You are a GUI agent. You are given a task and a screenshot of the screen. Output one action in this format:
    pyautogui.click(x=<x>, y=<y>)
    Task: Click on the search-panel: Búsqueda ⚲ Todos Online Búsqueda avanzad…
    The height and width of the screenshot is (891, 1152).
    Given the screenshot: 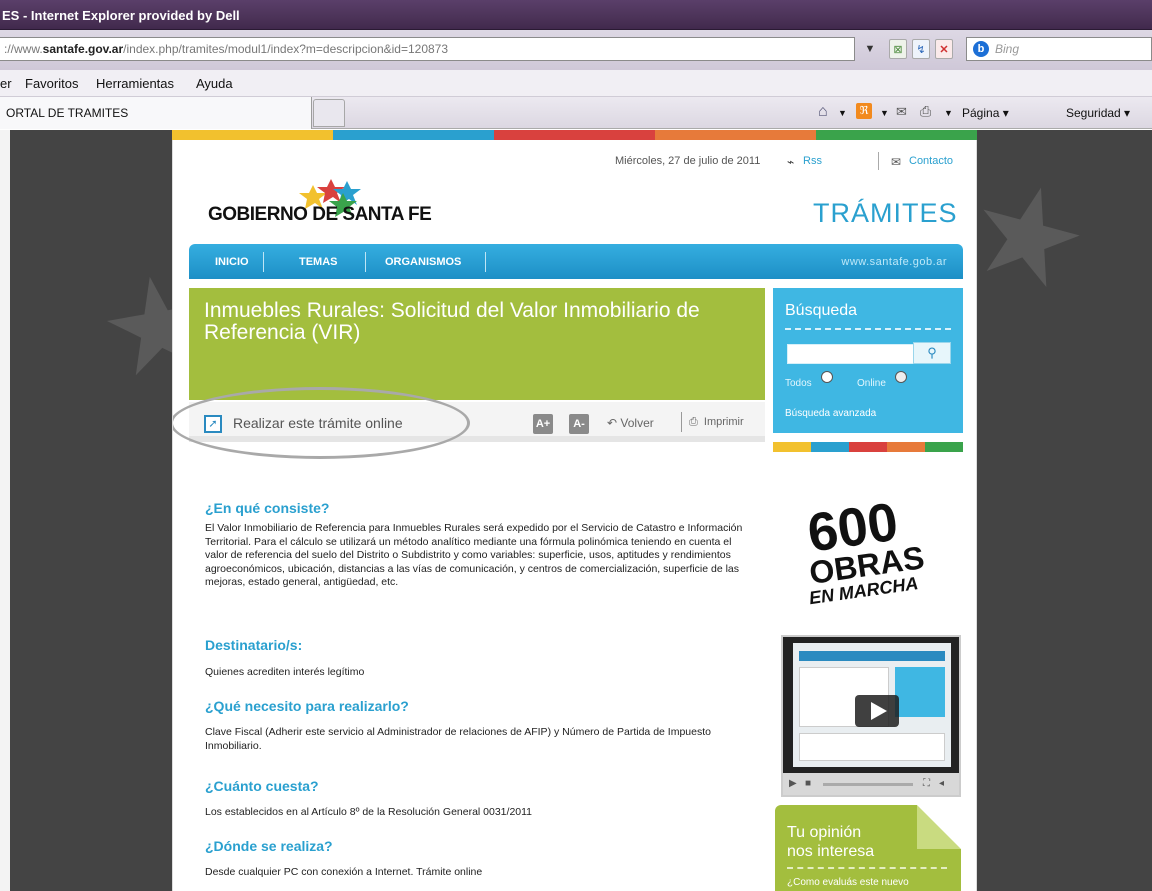 What is the action you would take?
    pyautogui.click(x=868, y=360)
    